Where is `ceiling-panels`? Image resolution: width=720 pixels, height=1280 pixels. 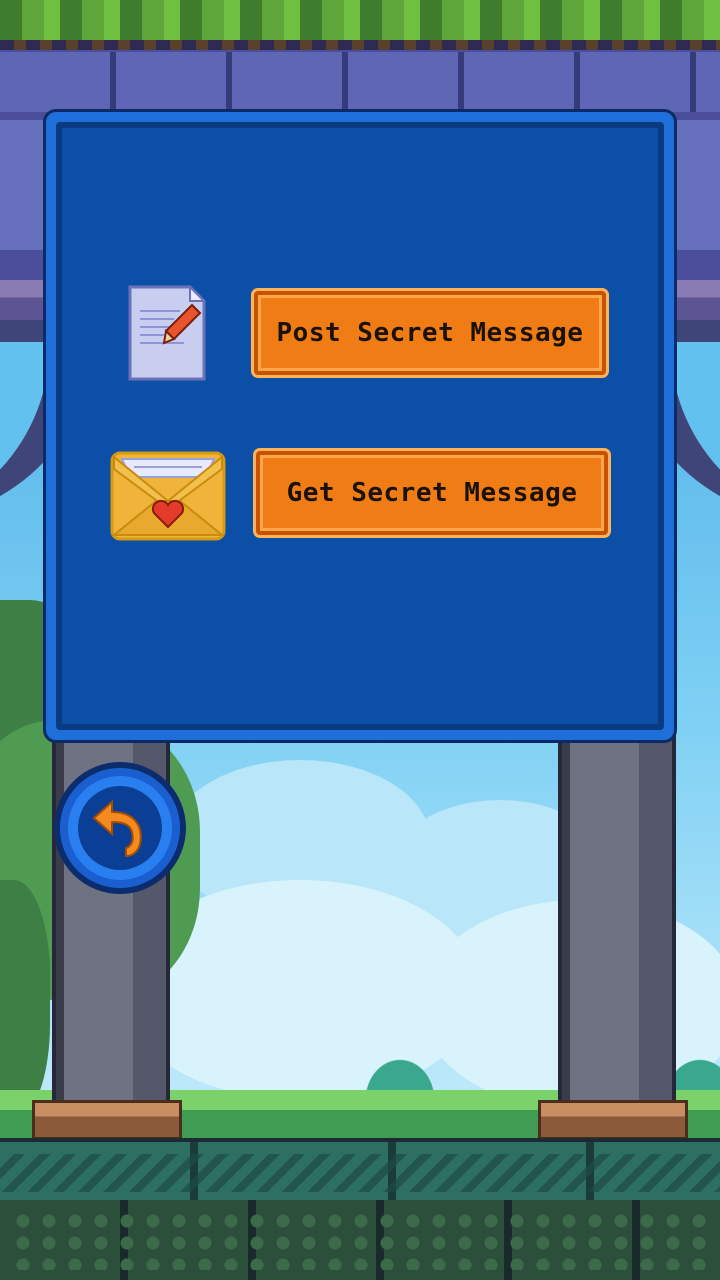
ceiling-panels is located at coordinates (360, 82).